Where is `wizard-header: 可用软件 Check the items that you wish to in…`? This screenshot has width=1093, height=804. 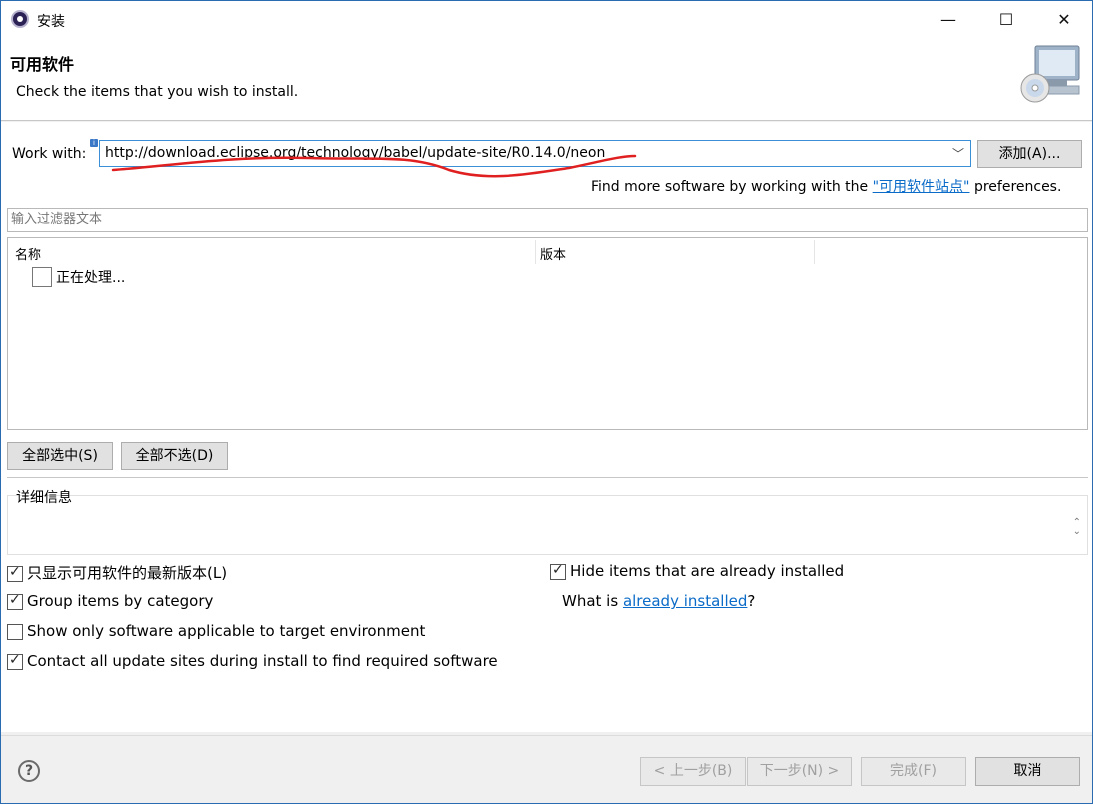 wizard-header: 可用软件 Check the items that you wish to in… is located at coordinates (546, 79).